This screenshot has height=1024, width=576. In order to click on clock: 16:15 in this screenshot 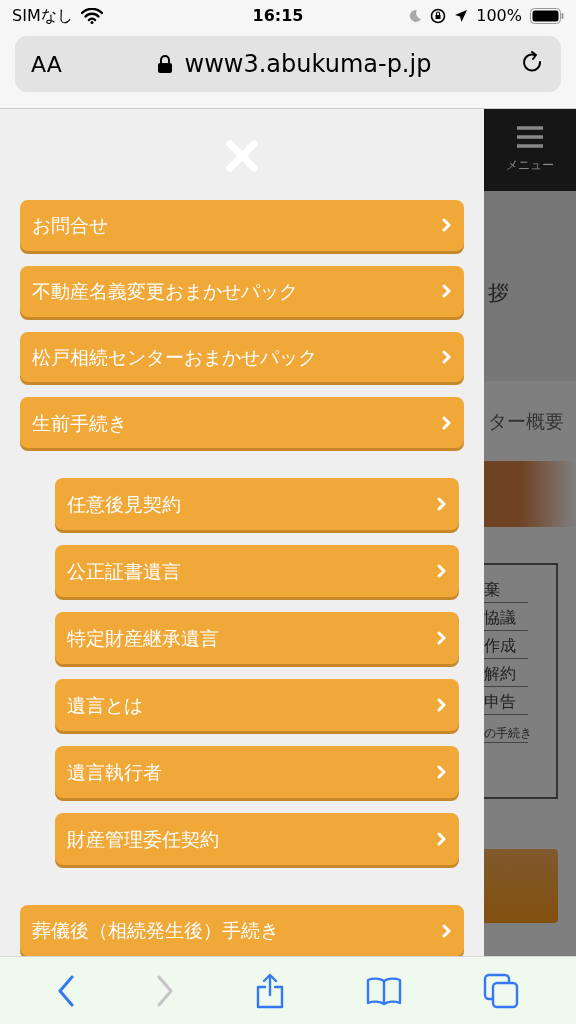, I will do `click(278, 16)`.